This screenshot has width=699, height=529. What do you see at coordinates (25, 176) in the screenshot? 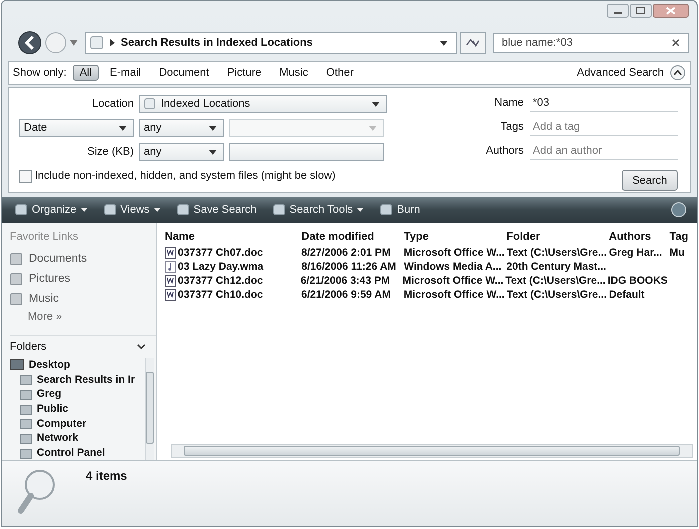
I see `include-checkbox` at bounding box center [25, 176].